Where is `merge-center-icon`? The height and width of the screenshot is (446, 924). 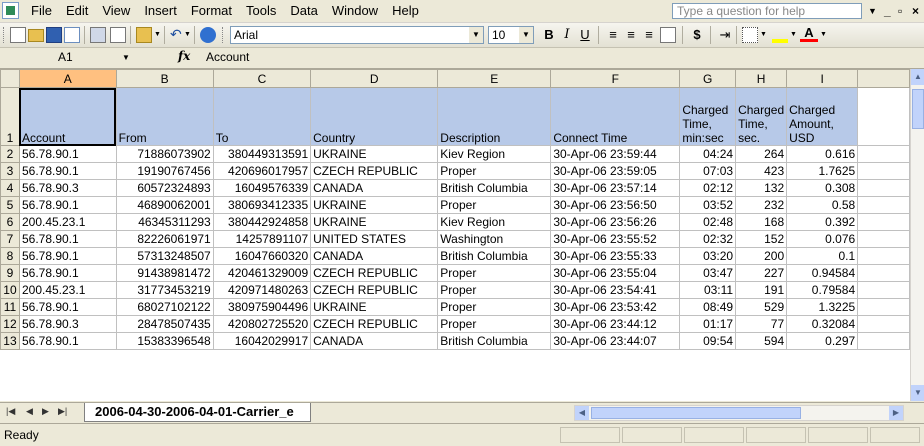 merge-center-icon is located at coordinates (668, 35).